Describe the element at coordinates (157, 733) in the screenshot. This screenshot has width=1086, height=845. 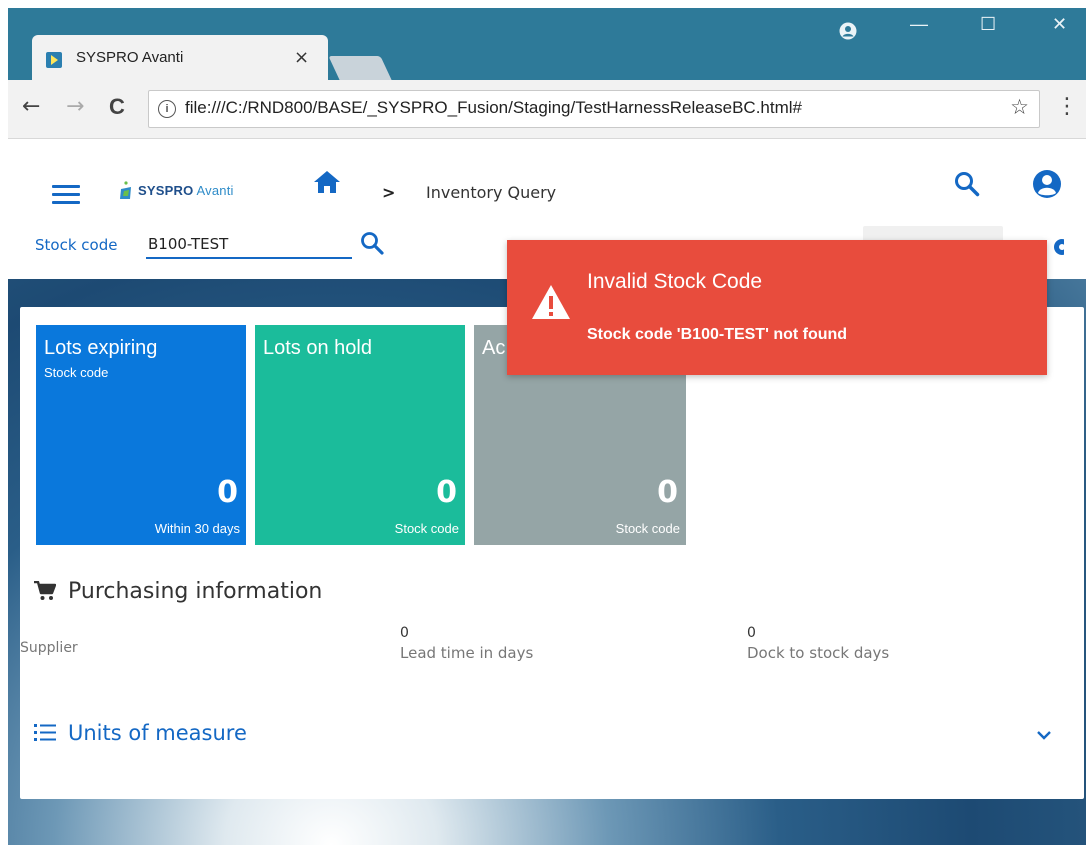
I see `units-of-measure-title: Units of measure` at that location.